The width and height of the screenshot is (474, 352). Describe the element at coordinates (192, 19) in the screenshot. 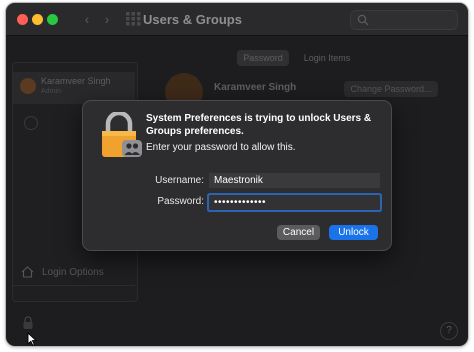

I see `window-title: Users & Groups` at that location.